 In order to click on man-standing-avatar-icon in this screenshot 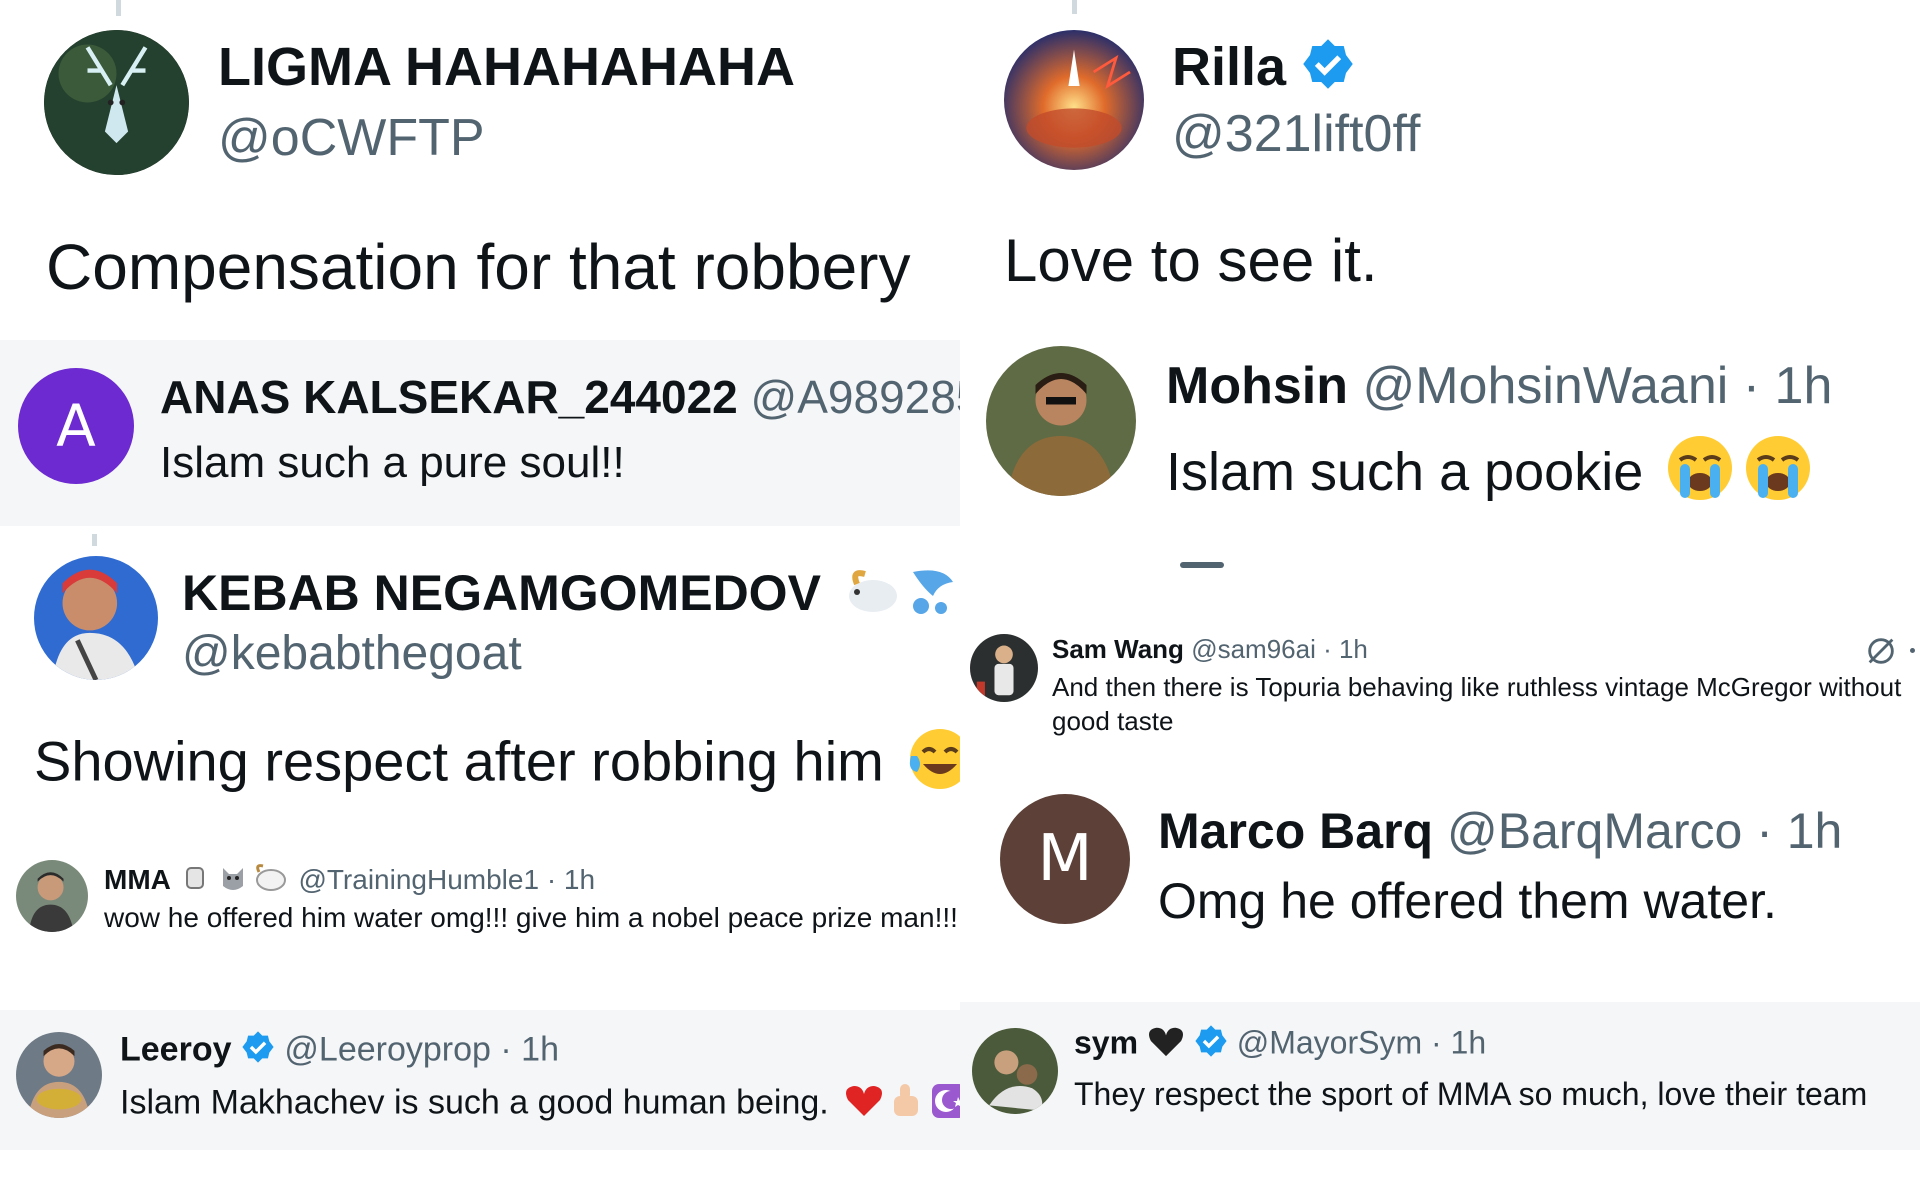, I will do `click(1004, 668)`.